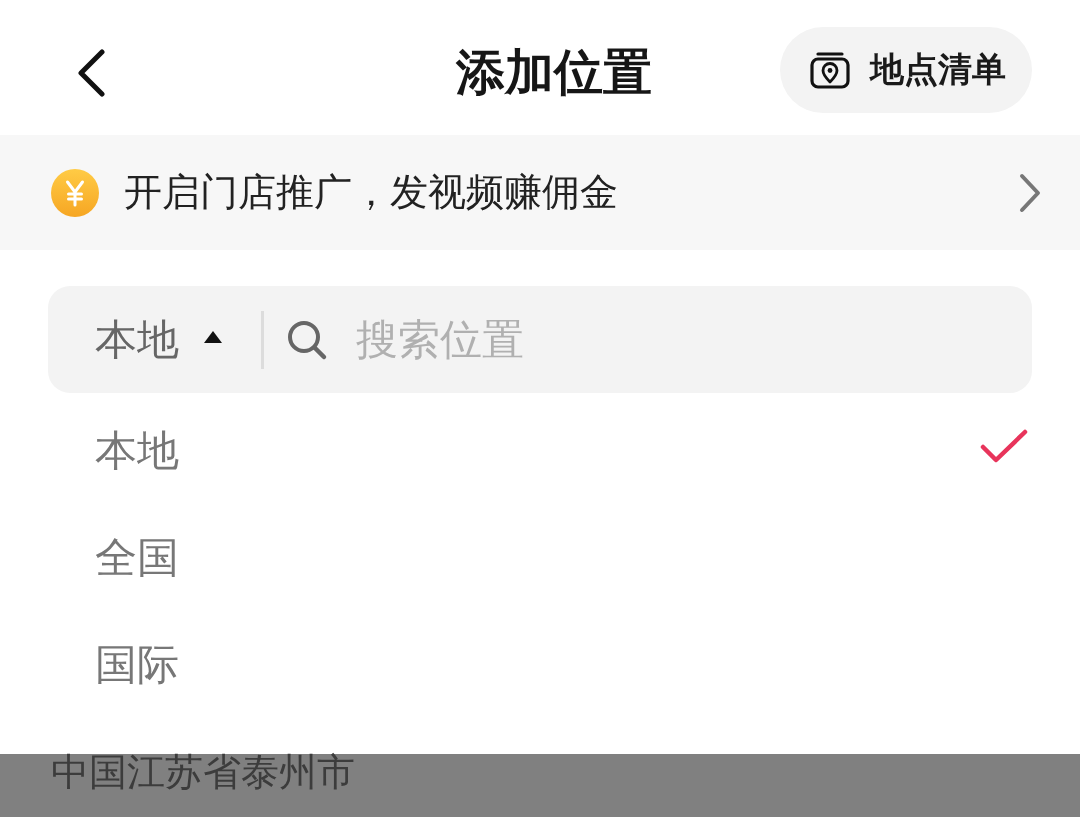 This screenshot has width=1080, height=817. I want to click on map-pin-card-icon, so click(830, 70).